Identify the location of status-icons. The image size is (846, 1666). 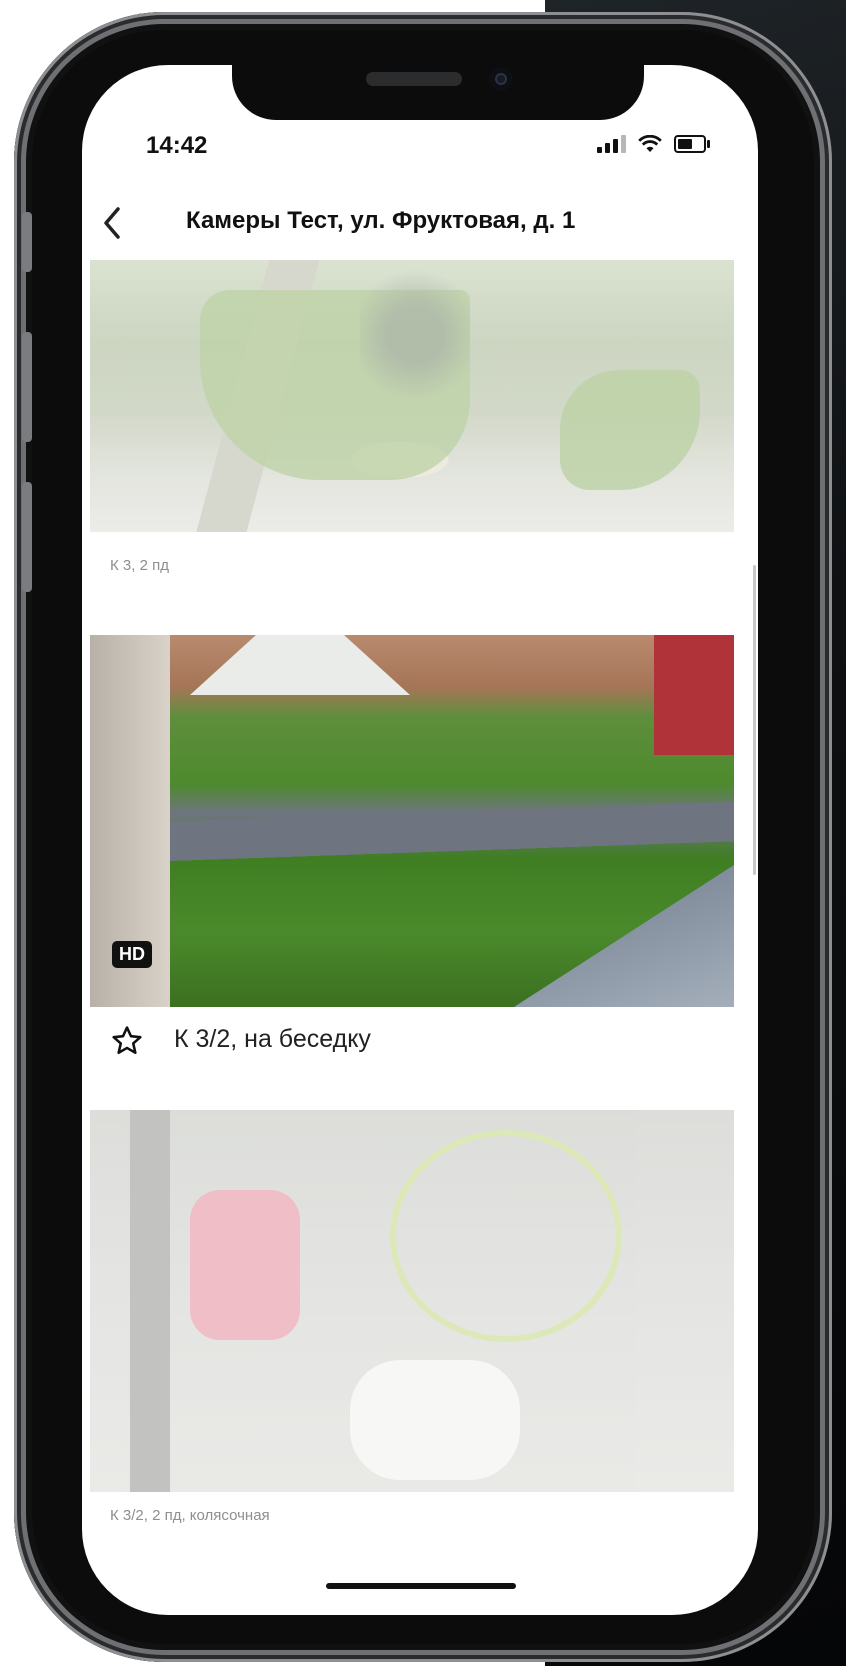
(653, 144).